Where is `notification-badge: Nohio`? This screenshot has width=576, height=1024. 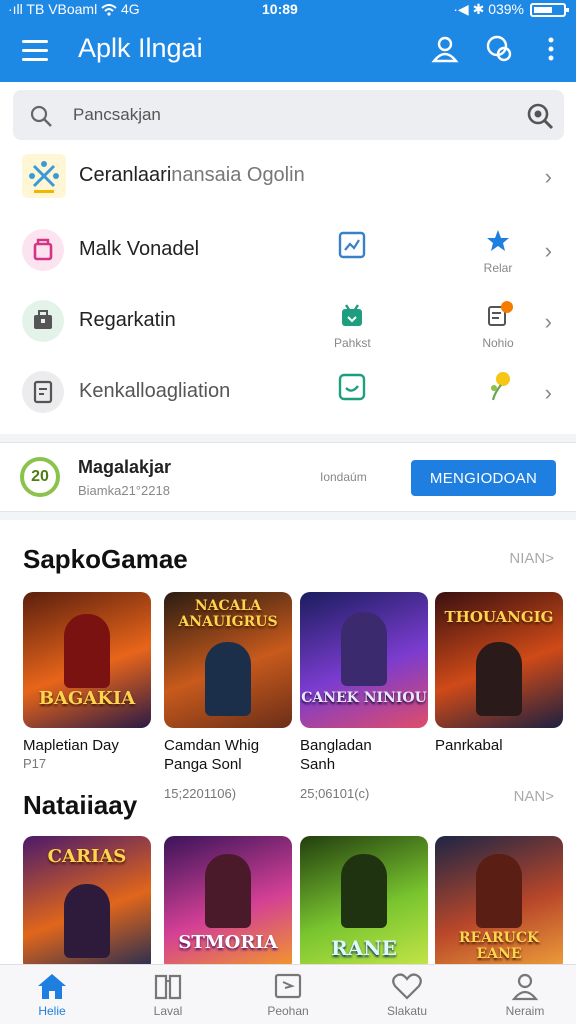
notification-badge: Nohio is located at coordinates (498, 324).